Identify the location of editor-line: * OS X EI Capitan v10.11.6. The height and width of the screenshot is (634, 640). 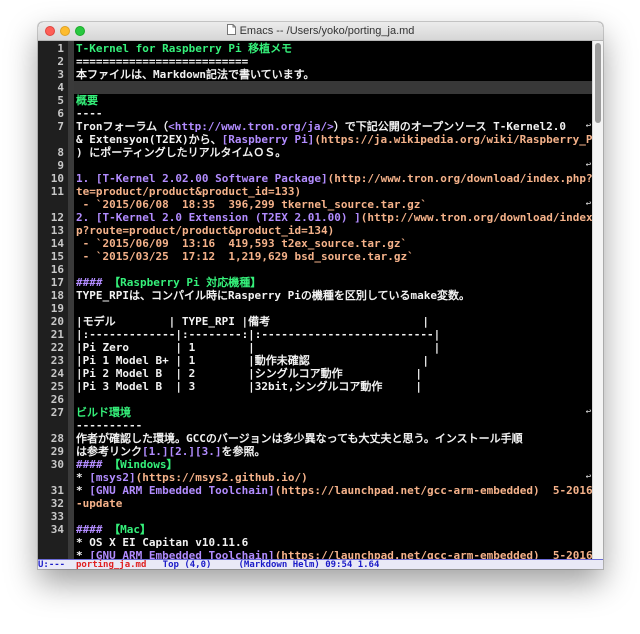
(334, 542).